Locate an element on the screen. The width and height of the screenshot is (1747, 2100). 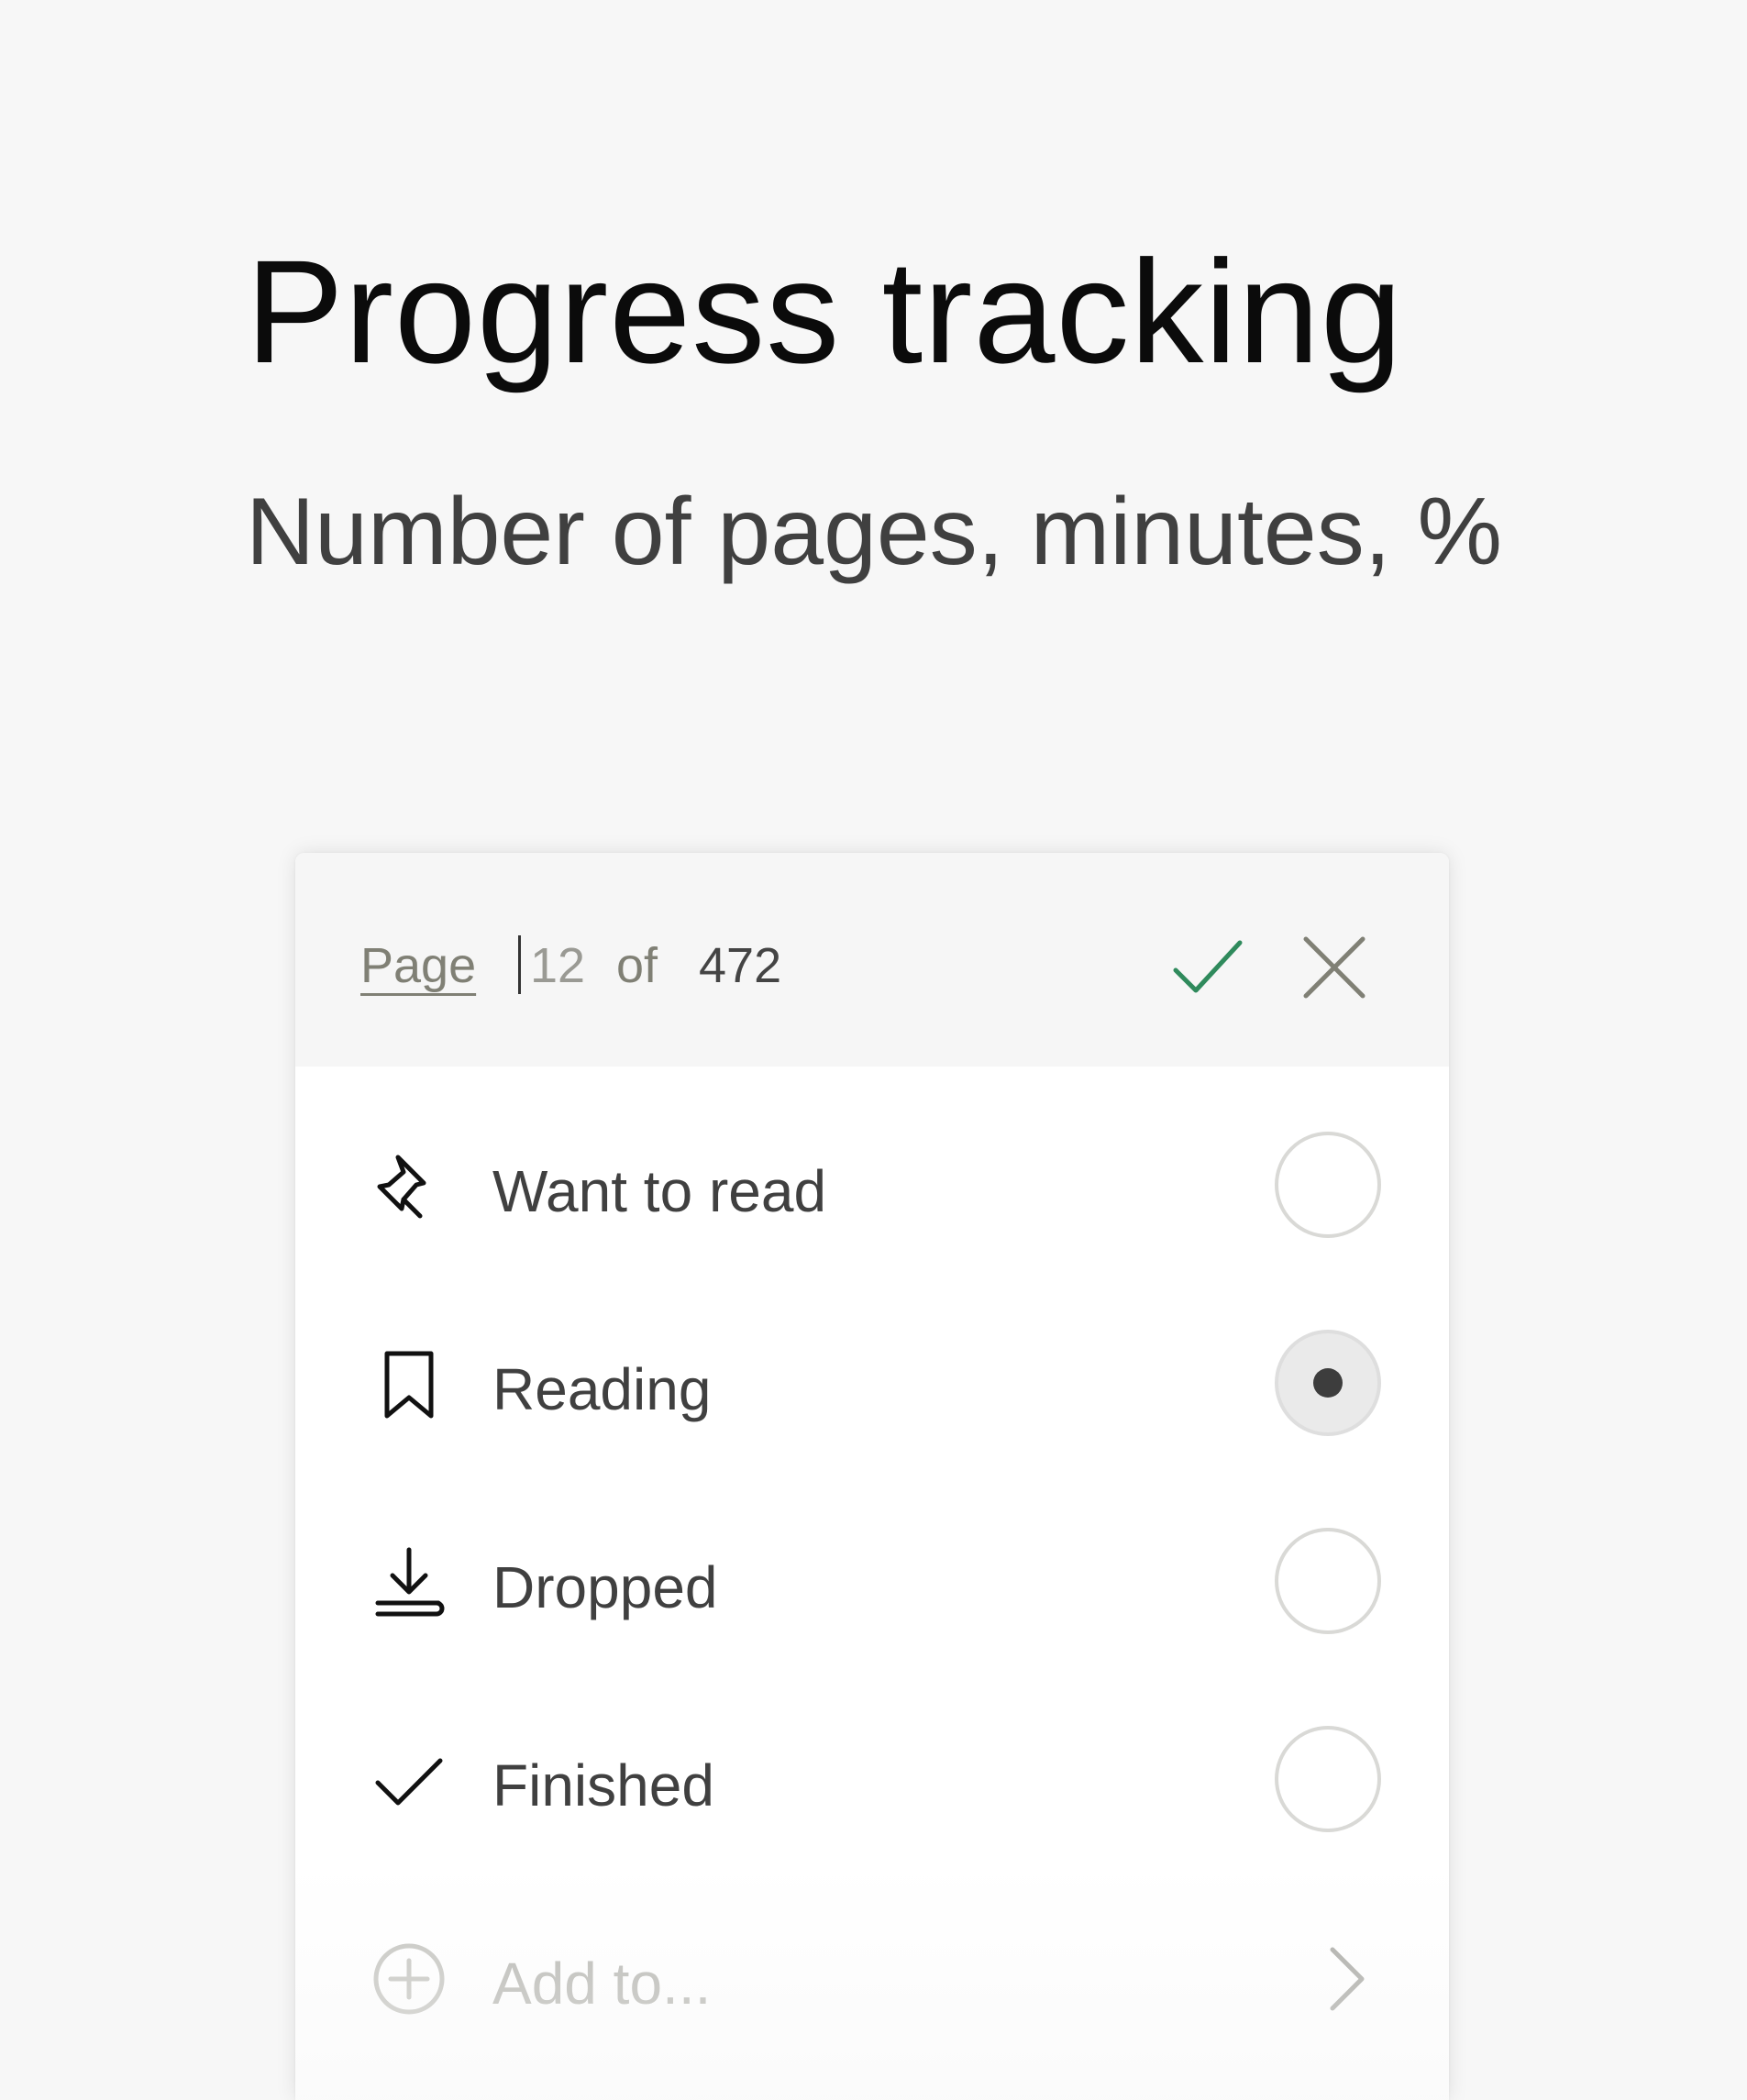
cancel-button is located at coordinates (1334, 967).